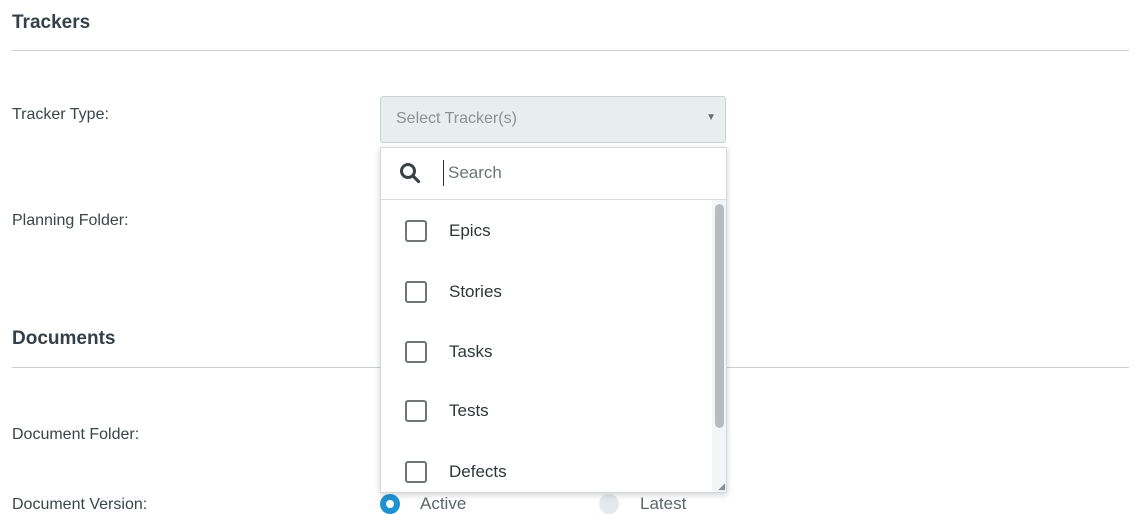  What do you see at coordinates (80, 504) in the screenshot?
I see `document-version-label: Document Version:` at bounding box center [80, 504].